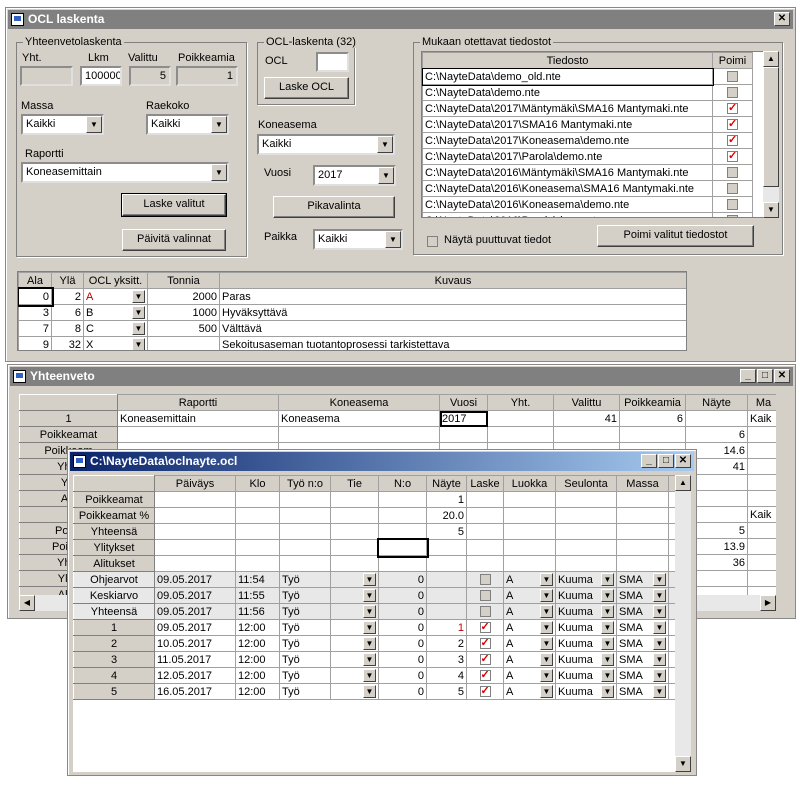 This screenshot has width=808, height=792. I want to click on raekoko-select: Kaikki ▼, so click(187, 124).